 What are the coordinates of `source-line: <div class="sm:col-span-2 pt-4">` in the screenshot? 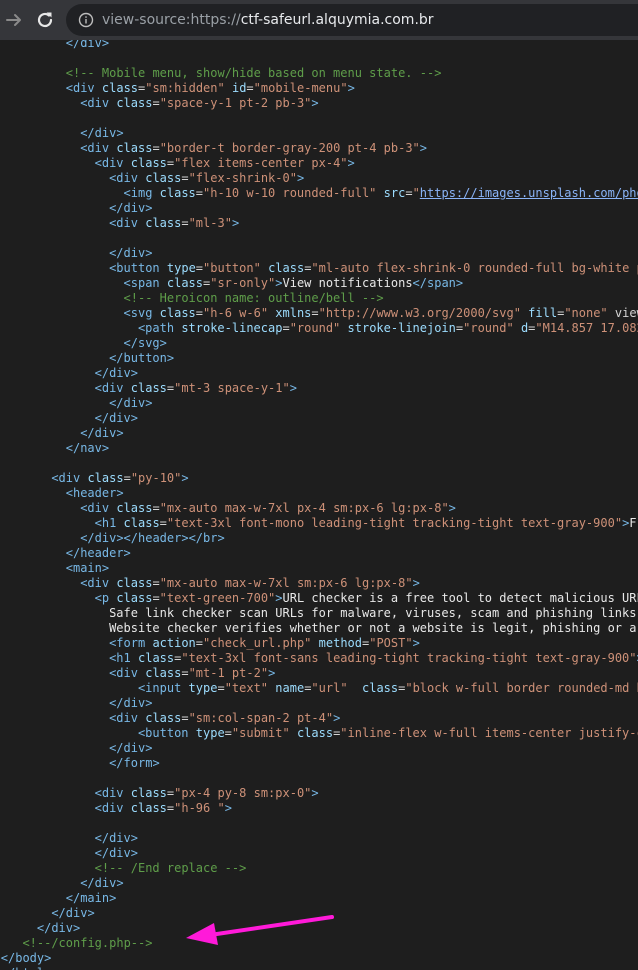 It's located at (225, 718).